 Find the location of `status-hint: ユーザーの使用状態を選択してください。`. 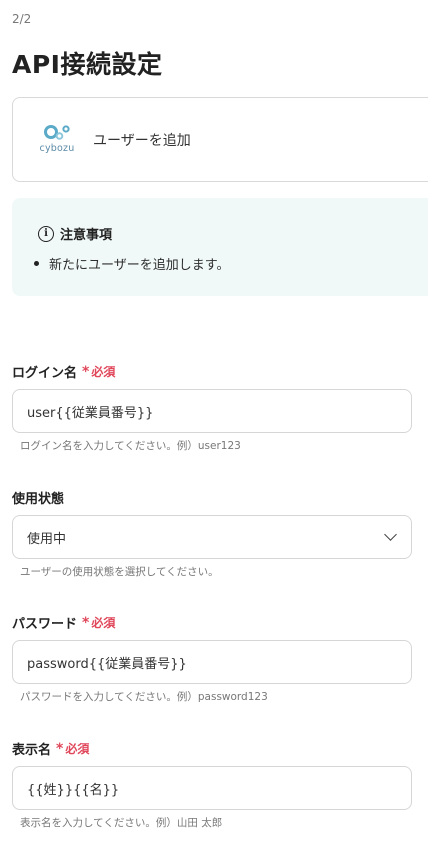

status-hint: ユーザーの使用状態を選択してください。 is located at coordinates (119, 572).